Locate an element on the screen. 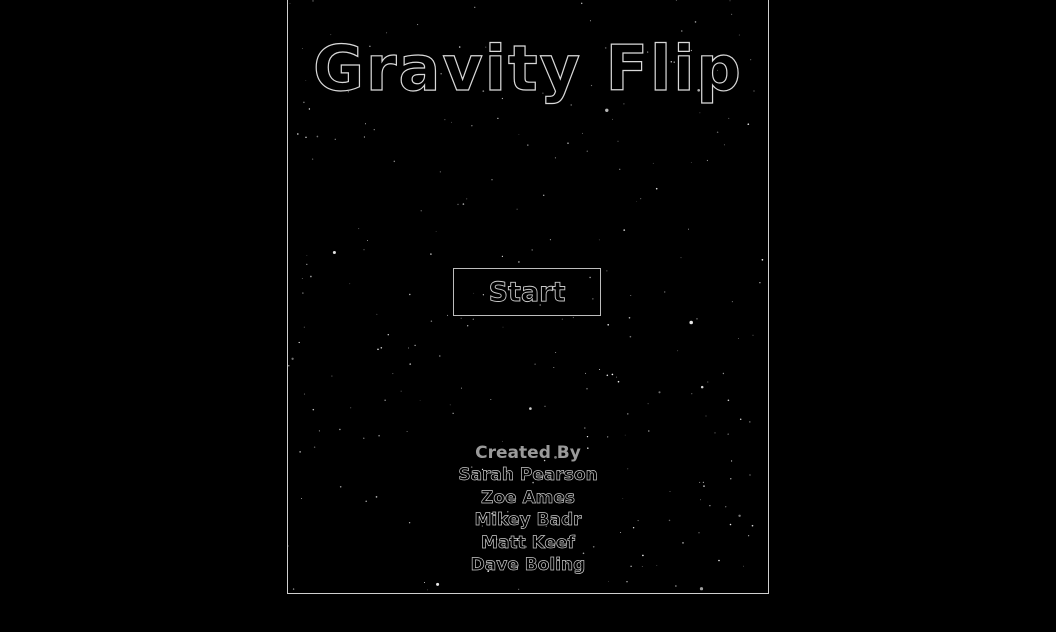 The height and width of the screenshot is (632, 1056). start-button-label: Start is located at coordinates (527, 292).